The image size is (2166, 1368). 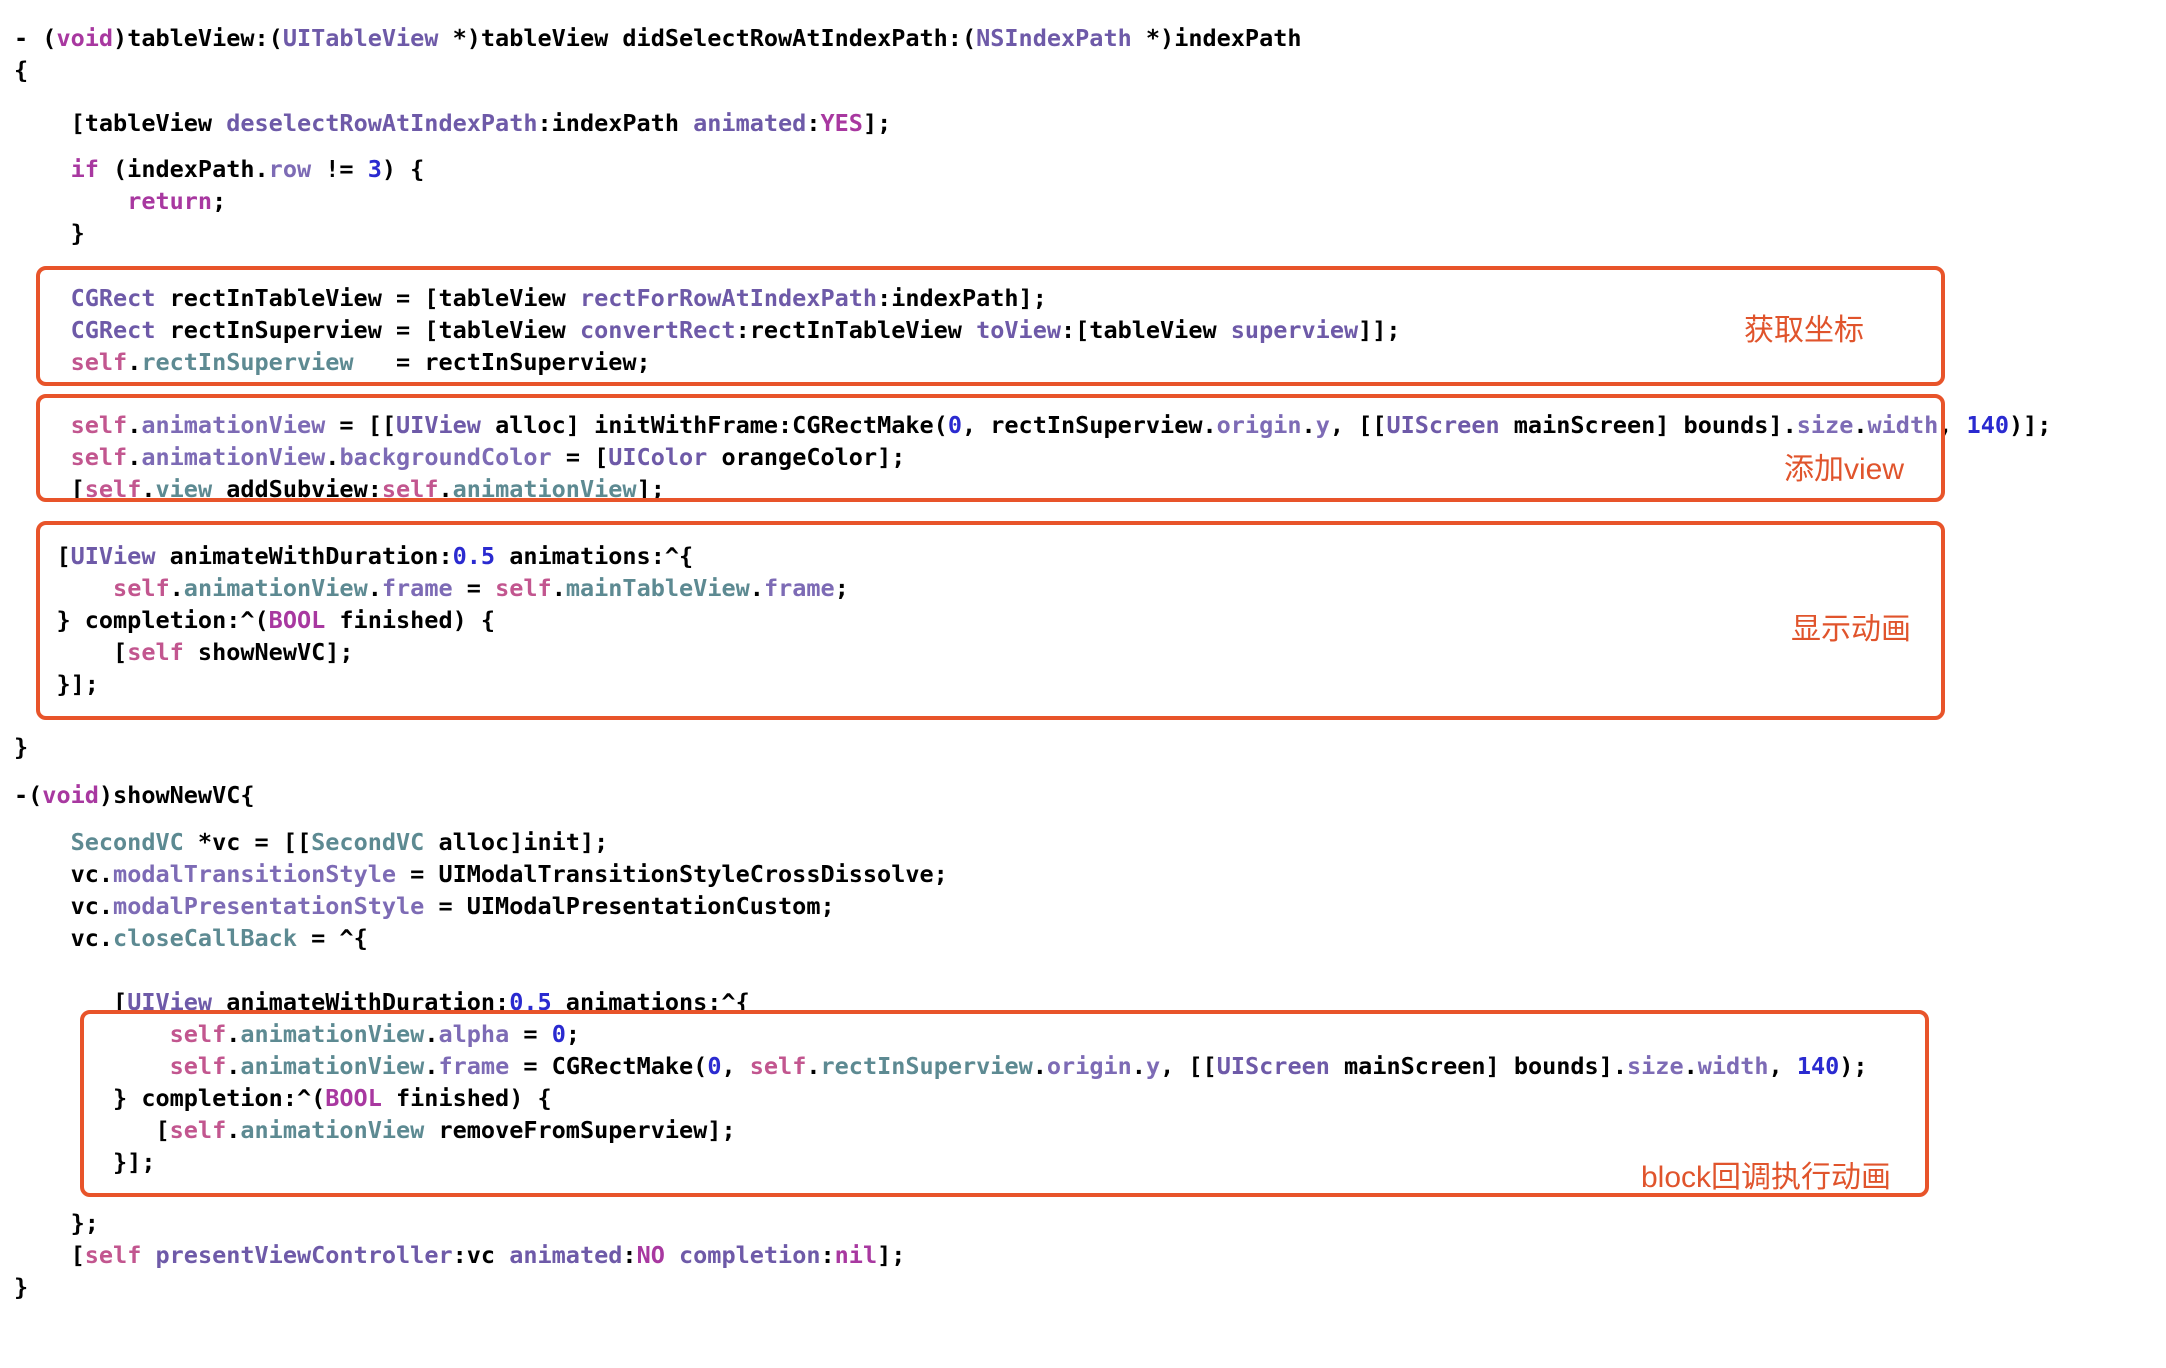 What do you see at coordinates (502, 362) in the screenshot?
I see `code-token: = rectInSuperview;` at bounding box center [502, 362].